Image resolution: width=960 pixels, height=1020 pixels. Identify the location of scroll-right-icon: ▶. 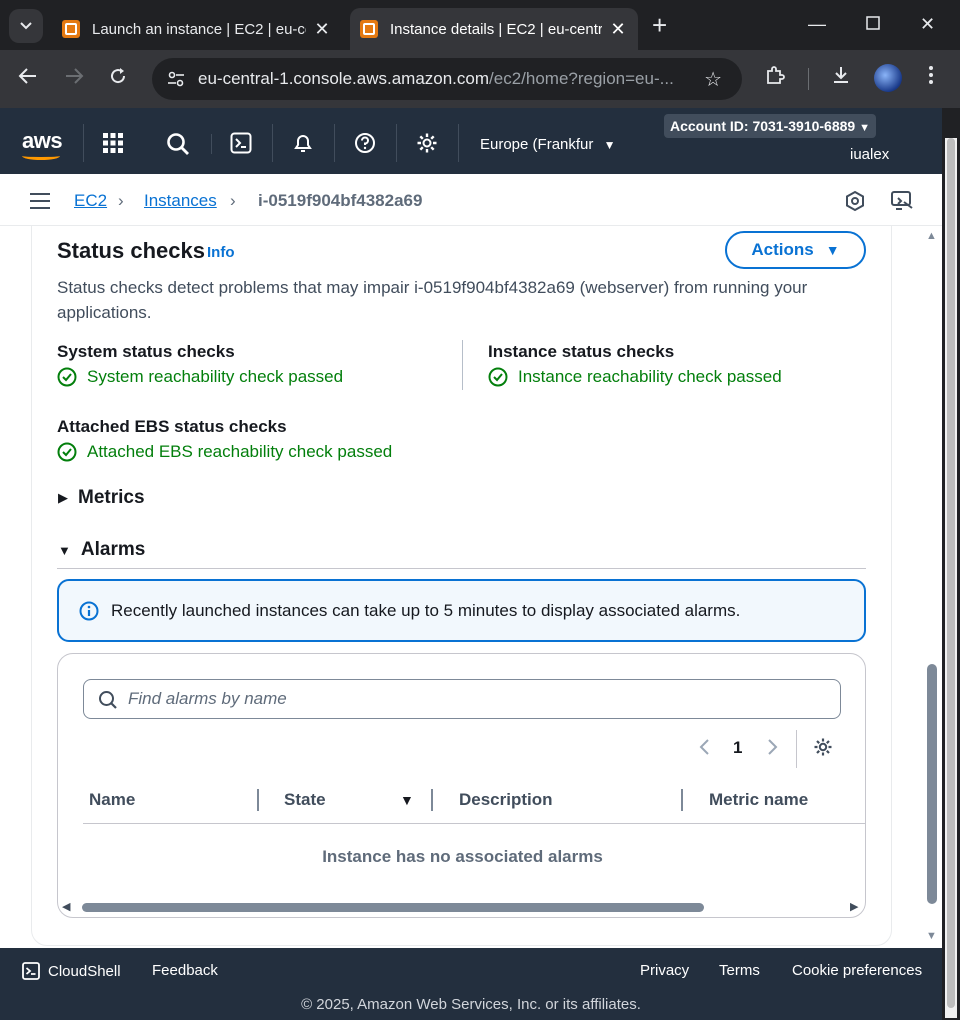
(854, 906).